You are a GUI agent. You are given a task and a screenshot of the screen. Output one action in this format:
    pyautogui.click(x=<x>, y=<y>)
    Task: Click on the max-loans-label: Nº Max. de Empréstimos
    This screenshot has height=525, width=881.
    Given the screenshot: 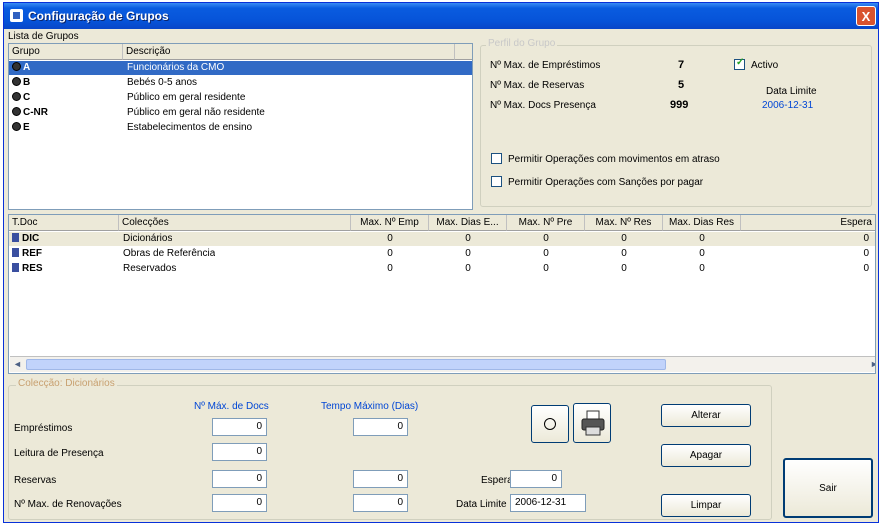 What is the action you would take?
    pyautogui.click(x=545, y=65)
    